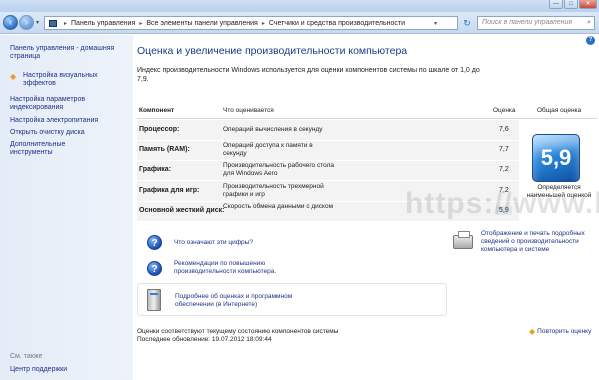  What do you see at coordinates (278, 206) in the screenshot?
I see `row-description: Скорость обмена данными с диском` at bounding box center [278, 206].